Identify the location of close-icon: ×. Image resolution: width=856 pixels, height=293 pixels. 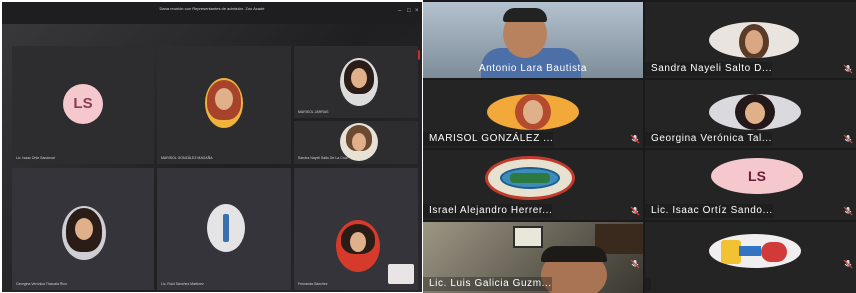
(417, 11).